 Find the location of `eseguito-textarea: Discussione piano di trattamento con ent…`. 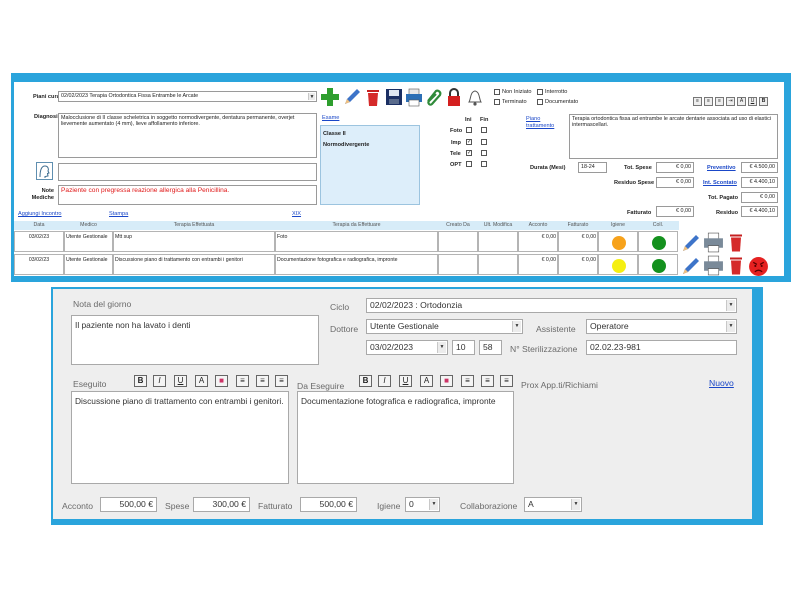

eseguito-textarea: Discussione piano di trattamento con ent… is located at coordinates (180, 437).